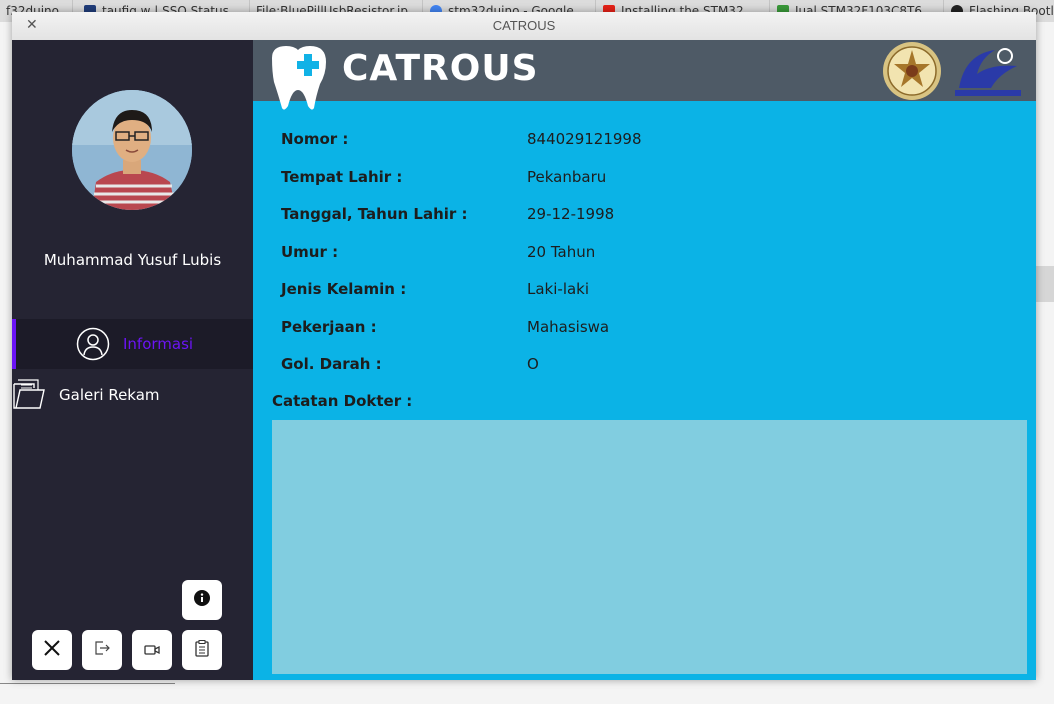 The height and width of the screenshot is (704, 1054). What do you see at coordinates (567, 177) in the screenshot?
I see `field-value-tempat-lahir: Pekanbaru` at bounding box center [567, 177].